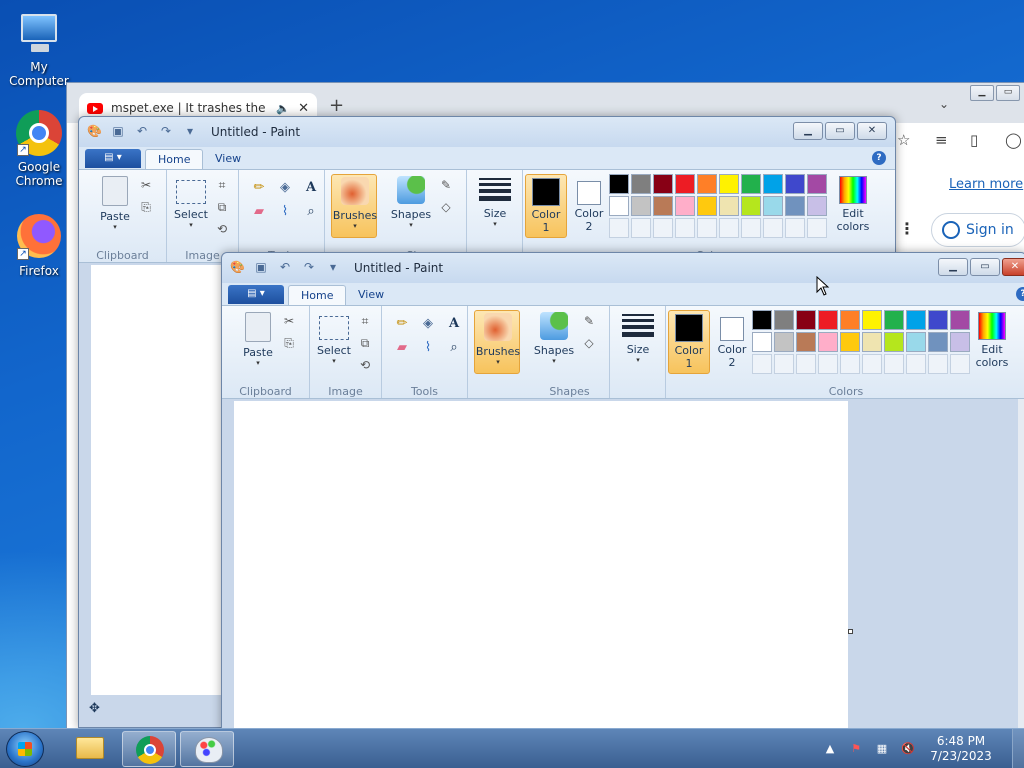  Describe the element at coordinates (1013, 140) in the screenshot. I see `profile-icon: ◯` at that location.